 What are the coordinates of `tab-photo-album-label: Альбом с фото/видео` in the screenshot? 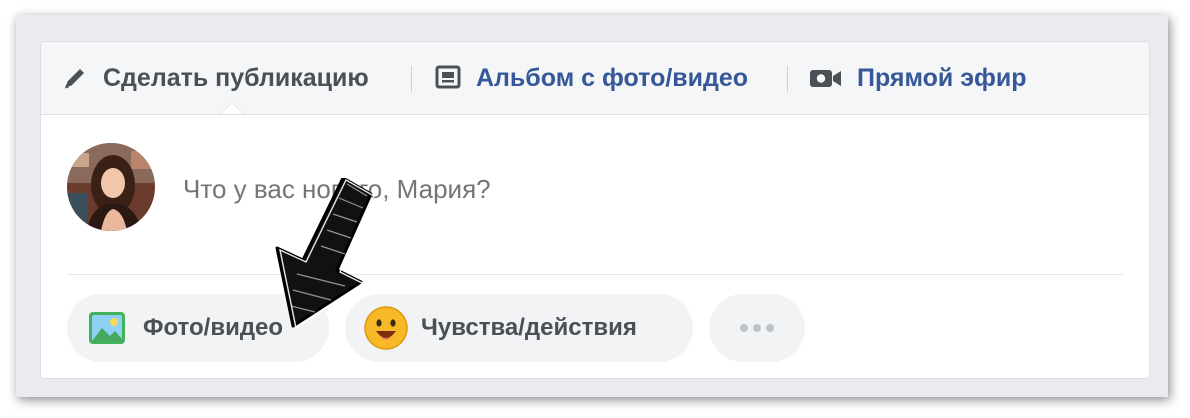 It's located at (612, 77).